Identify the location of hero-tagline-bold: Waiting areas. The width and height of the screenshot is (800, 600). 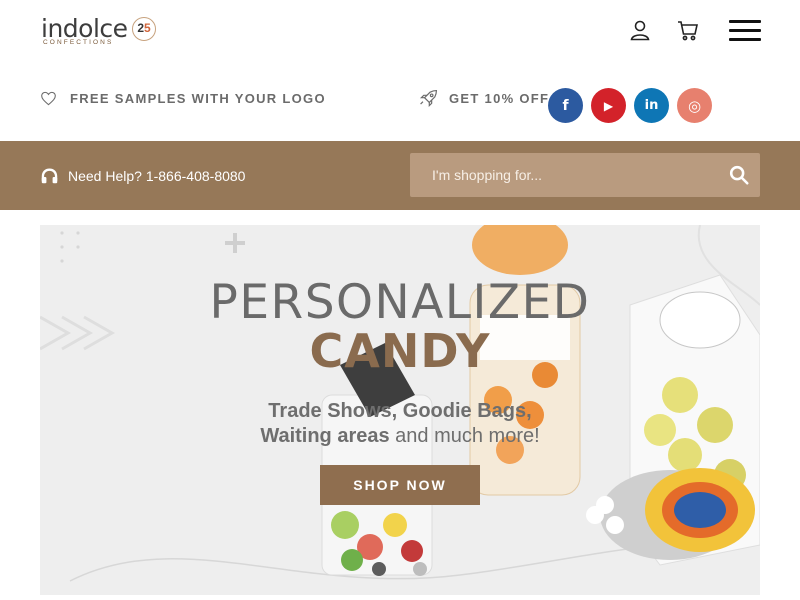
(325, 436).